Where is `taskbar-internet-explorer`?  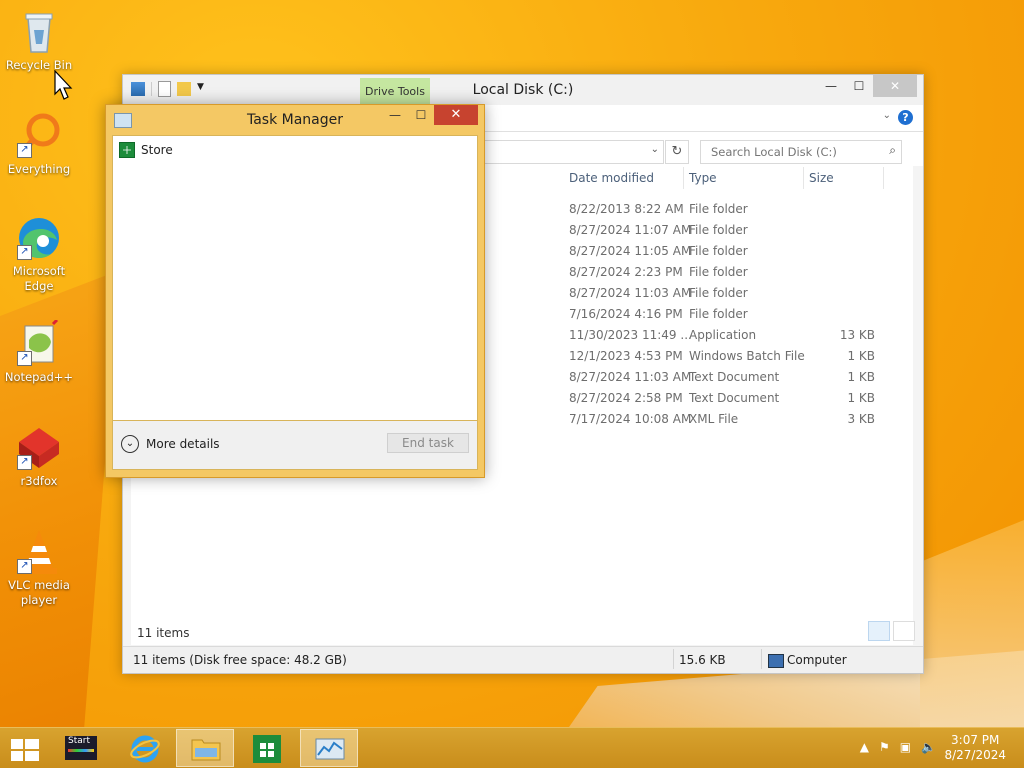 taskbar-internet-explorer is located at coordinates (145, 748).